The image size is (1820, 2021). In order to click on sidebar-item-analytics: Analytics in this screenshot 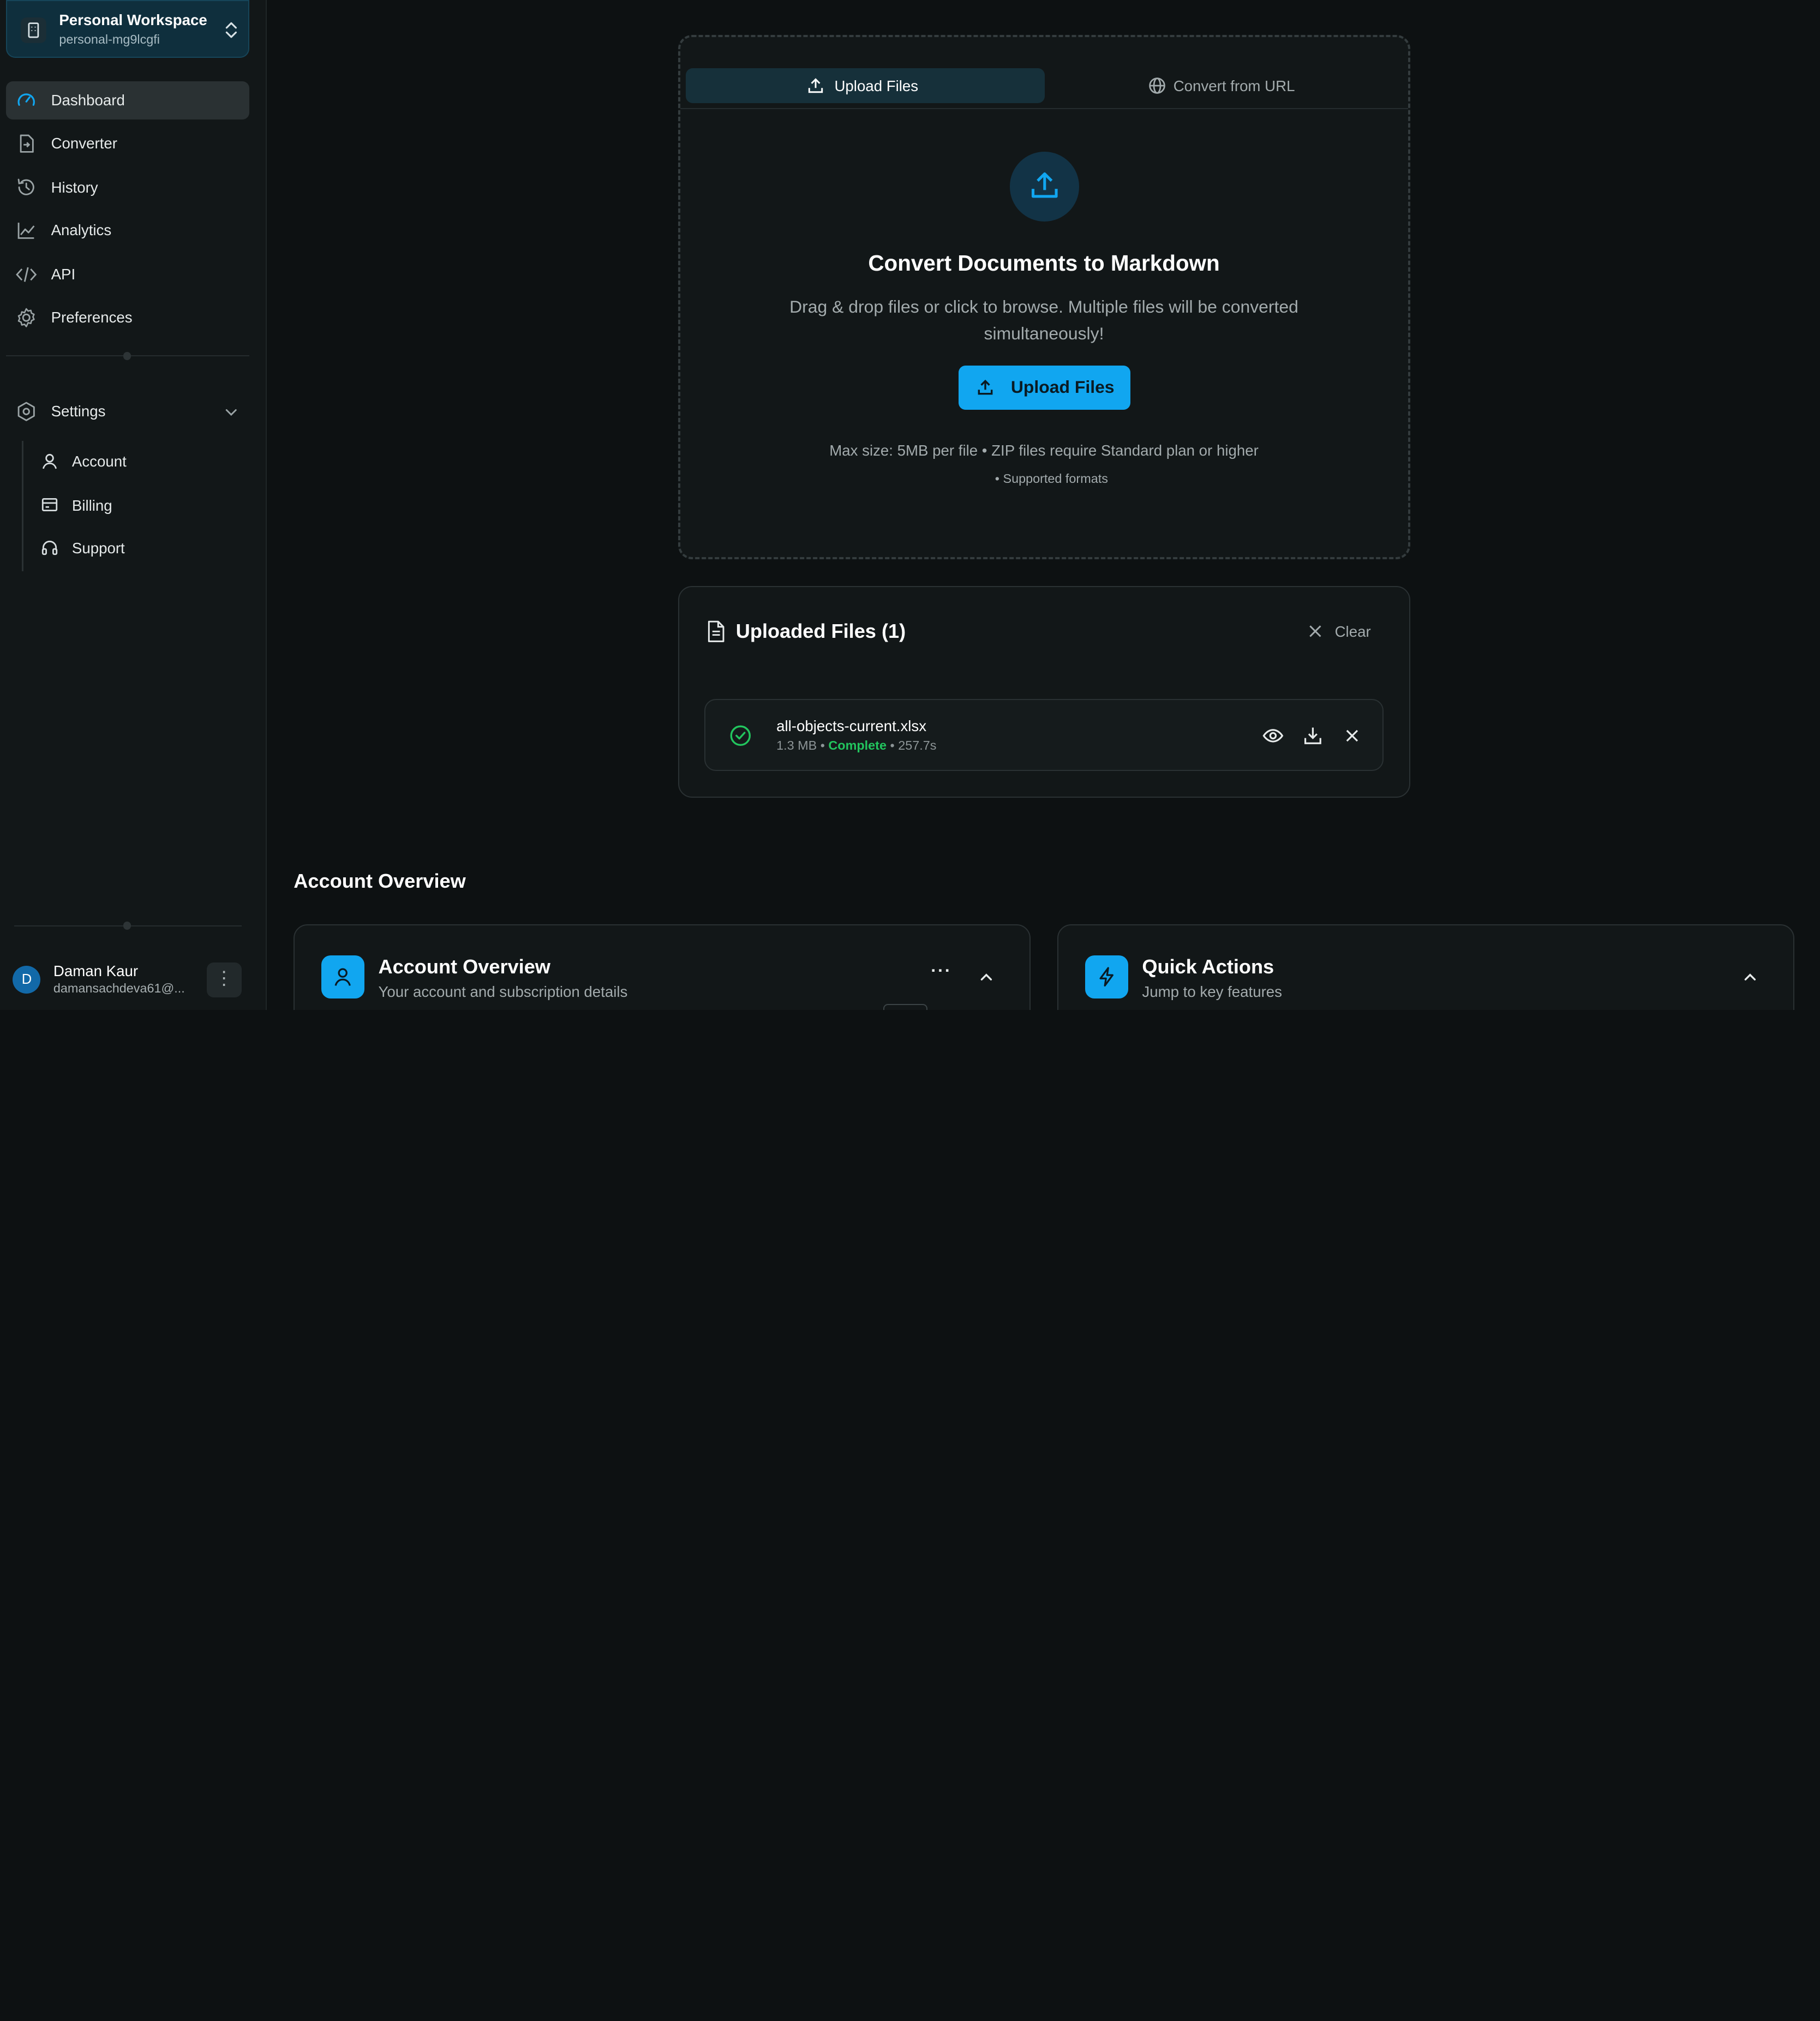, I will do `click(128, 230)`.